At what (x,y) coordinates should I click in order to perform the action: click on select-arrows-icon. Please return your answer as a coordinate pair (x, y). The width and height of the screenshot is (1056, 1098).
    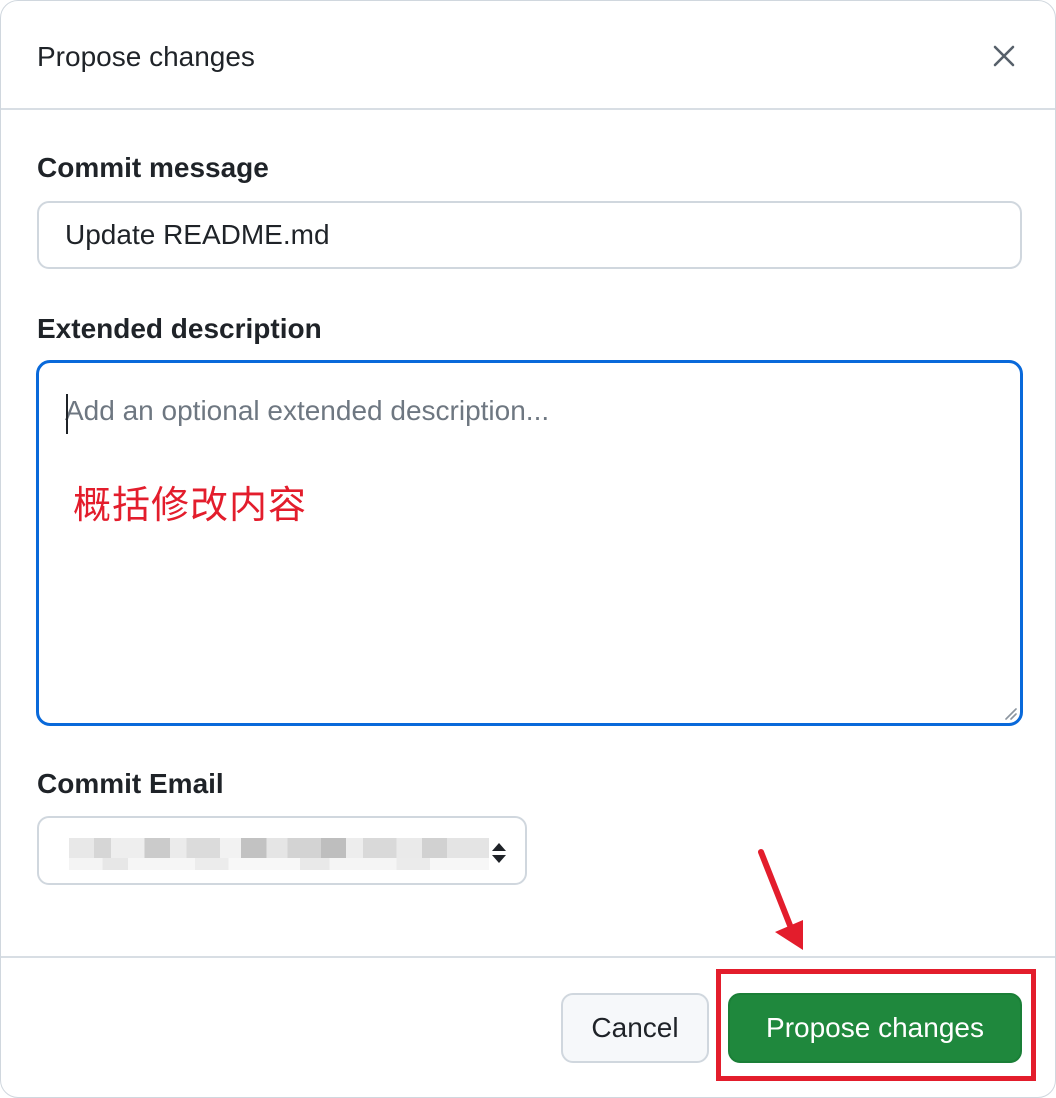
    Looking at the image, I should click on (499, 853).